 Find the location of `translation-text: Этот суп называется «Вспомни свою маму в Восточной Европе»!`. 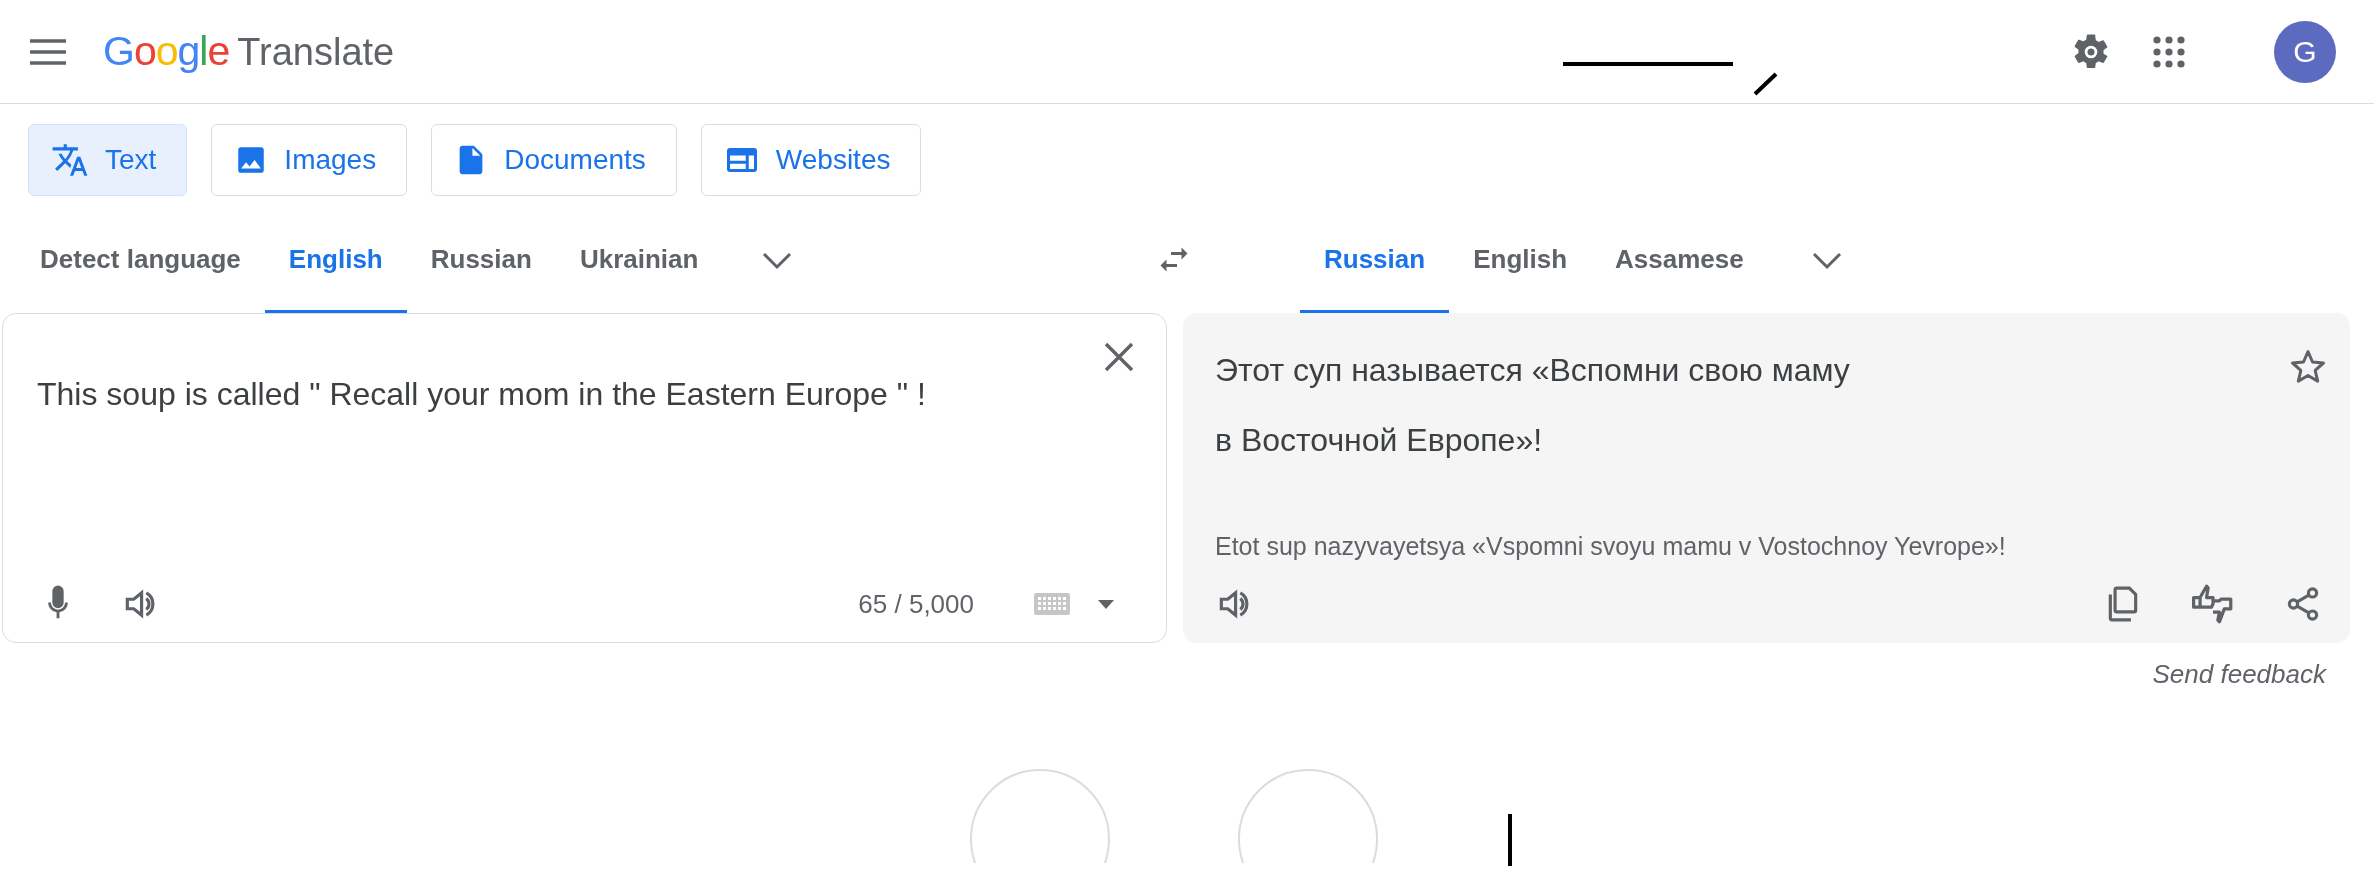

translation-text: Этот суп называется «Вспомни свою маму в Восточной Европе»! is located at coordinates (1533, 405).